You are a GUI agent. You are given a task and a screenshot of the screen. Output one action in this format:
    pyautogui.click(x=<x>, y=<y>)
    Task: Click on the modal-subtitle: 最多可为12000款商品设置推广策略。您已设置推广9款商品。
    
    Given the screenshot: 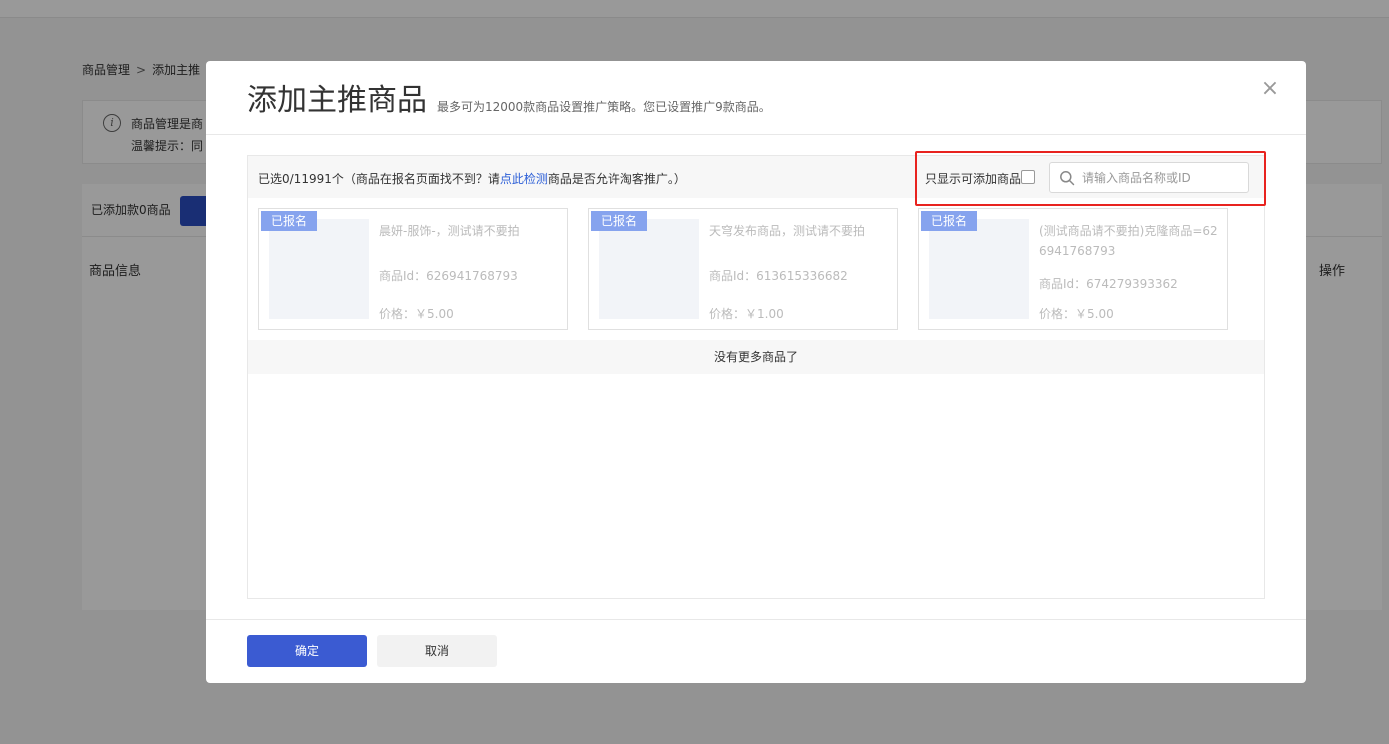 What is the action you would take?
    pyautogui.click(x=604, y=107)
    